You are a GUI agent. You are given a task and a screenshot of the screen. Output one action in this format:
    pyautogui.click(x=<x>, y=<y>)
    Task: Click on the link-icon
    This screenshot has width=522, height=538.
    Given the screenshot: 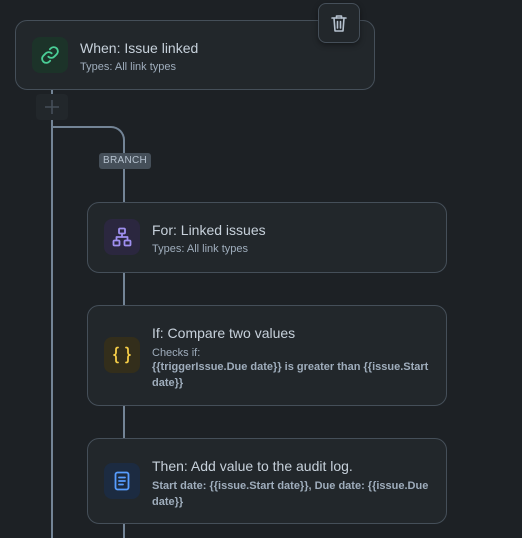 What is the action you would take?
    pyautogui.click(x=50, y=55)
    